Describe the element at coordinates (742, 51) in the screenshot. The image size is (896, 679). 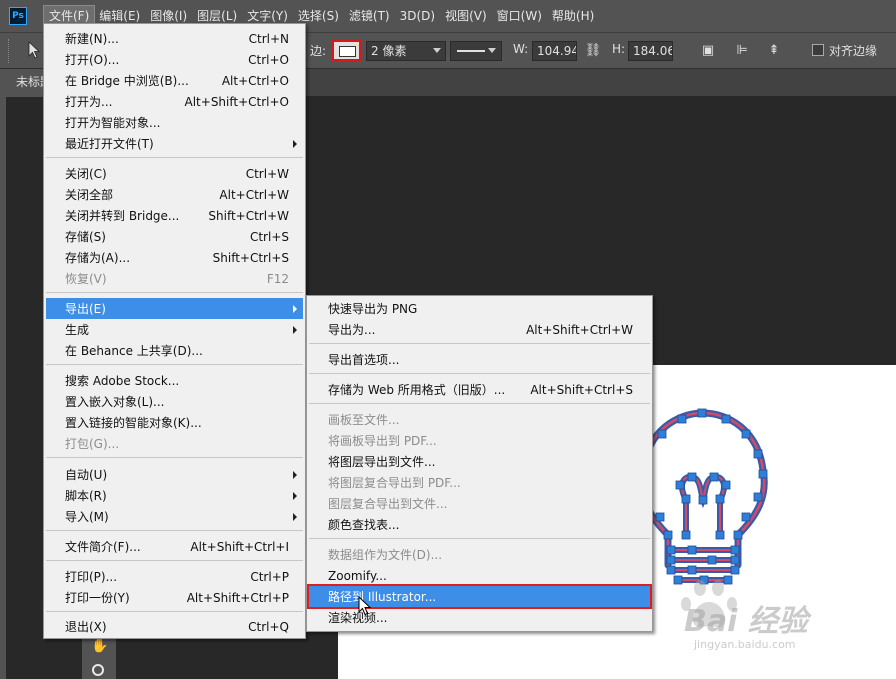
I see `path-alignment-icon: ⊫` at that location.